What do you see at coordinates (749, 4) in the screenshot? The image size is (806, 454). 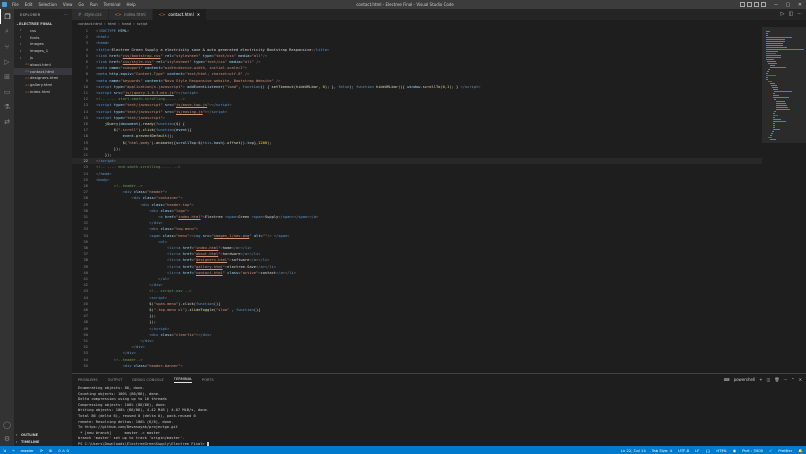 I see `toggle-panel-icon` at bounding box center [749, 4].